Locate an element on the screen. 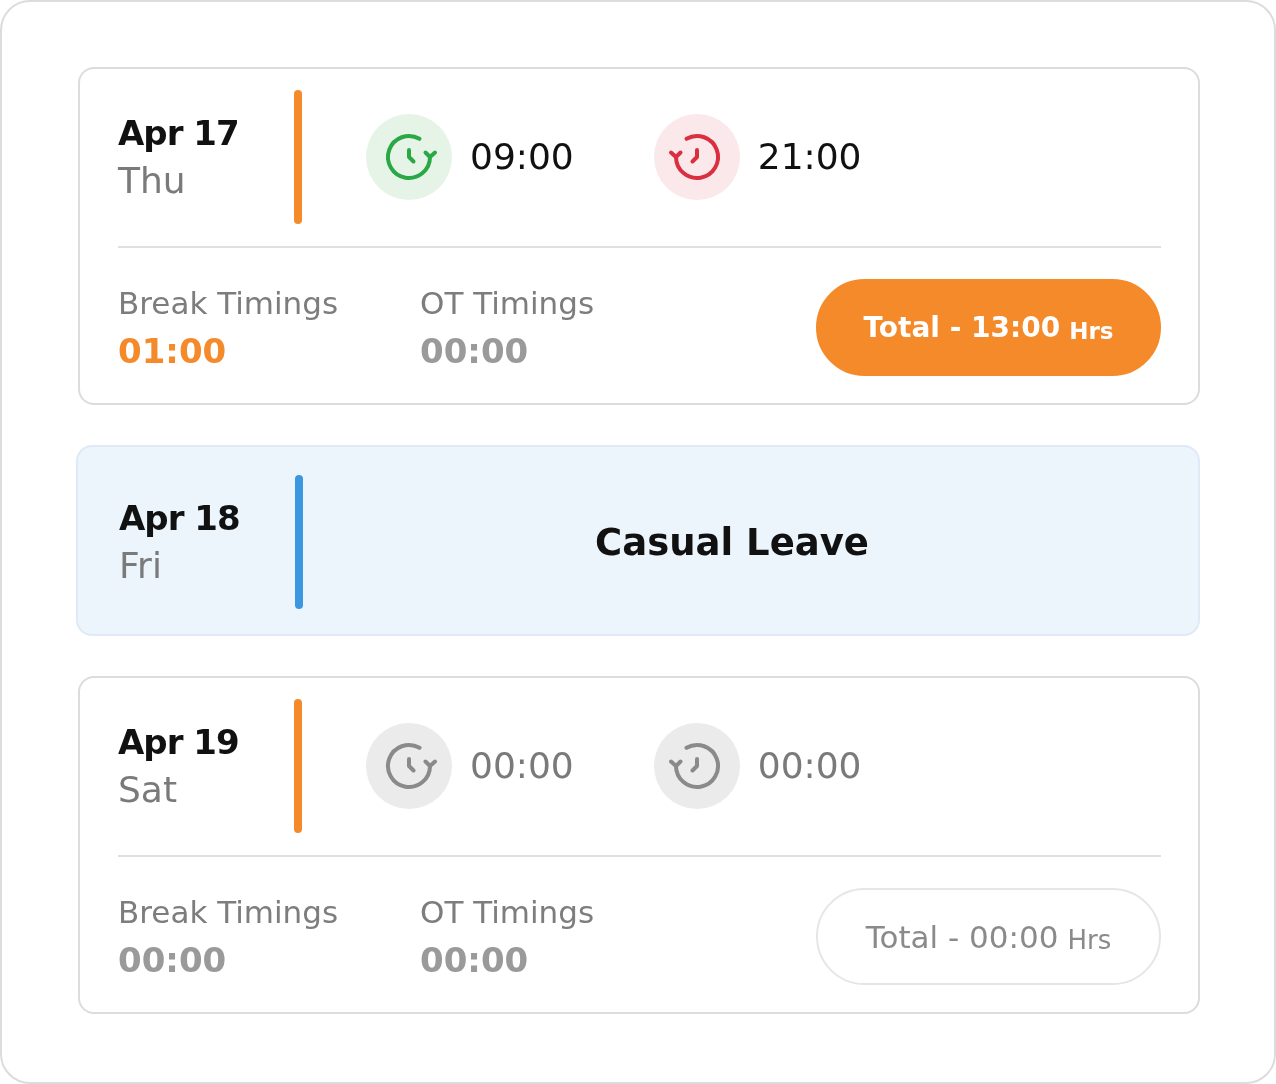  total-hours-badge: Total - 13:00 Hrs is located at coordinates (988, 327).